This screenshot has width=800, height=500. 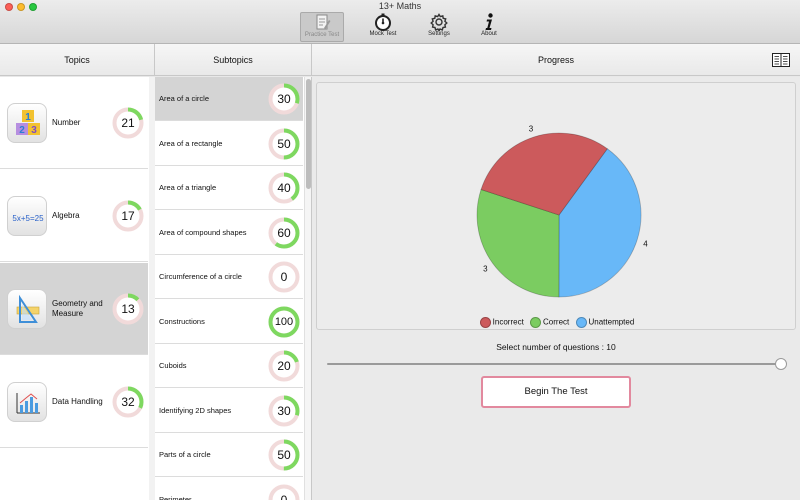 What do you see at coordinates (562, 211) in the screenshot?
I see `pie-chart: 4 3 3` at bounding box center [562, 211].